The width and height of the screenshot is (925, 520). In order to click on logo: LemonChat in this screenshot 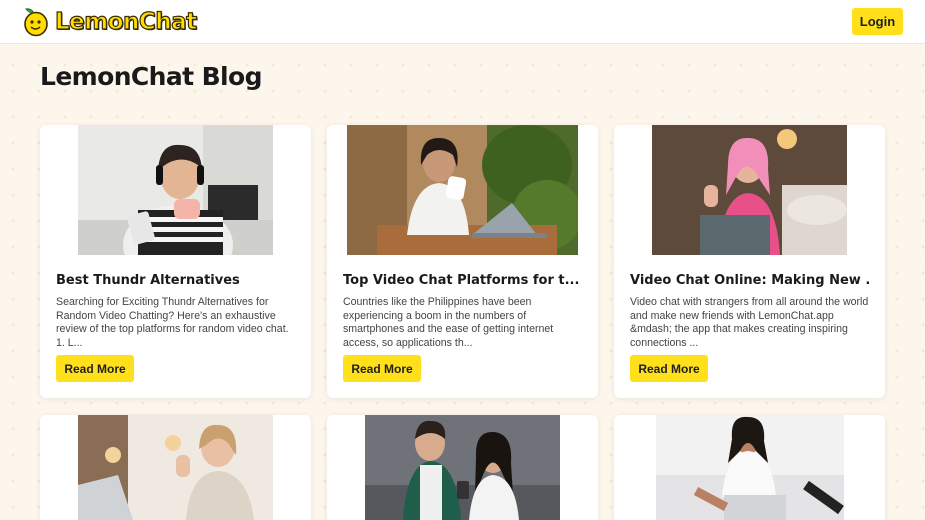, I will do `click(110, 22)`.